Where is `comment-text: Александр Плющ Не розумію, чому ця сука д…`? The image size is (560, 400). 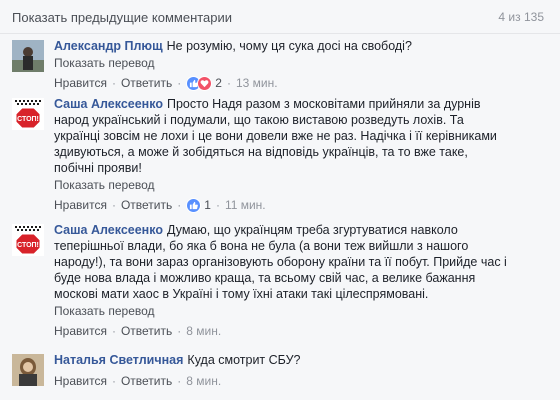 comment-text: Александр Плющ Не розумію, чому ця сука д… is located at coordinates (233, 46).